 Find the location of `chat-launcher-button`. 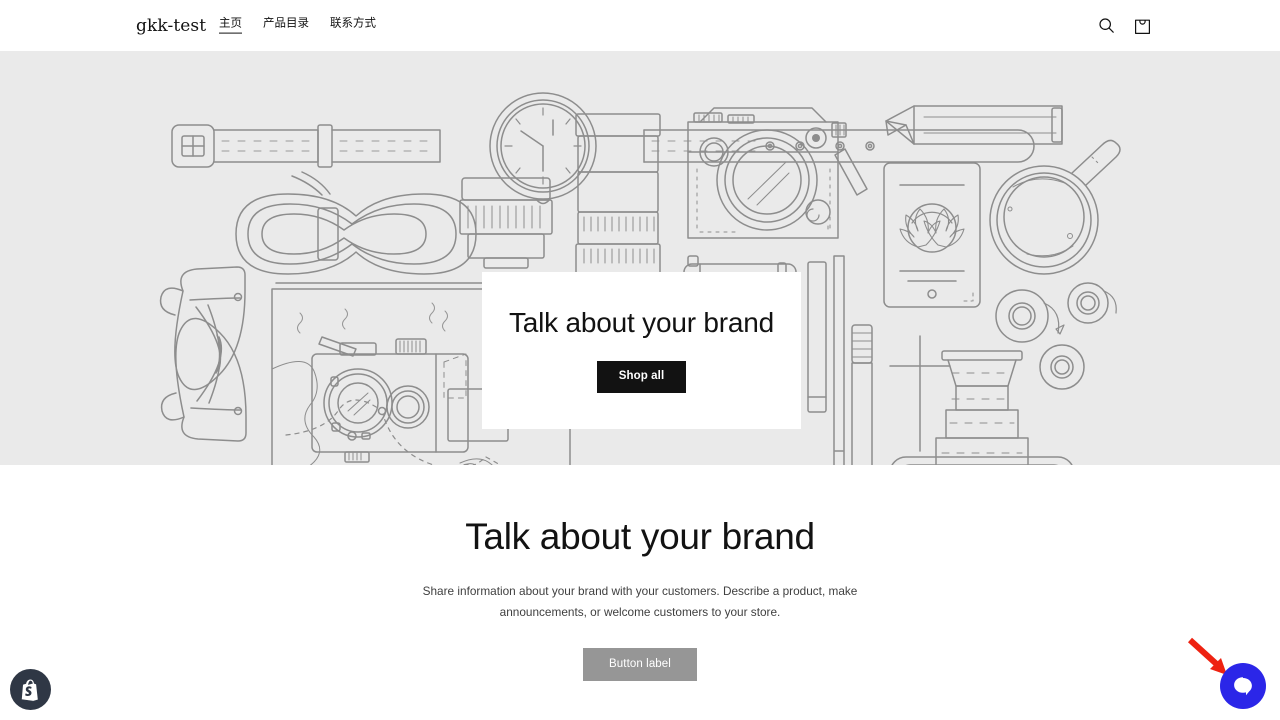

chat-launcher-button is located at coordinates (1243, 686).